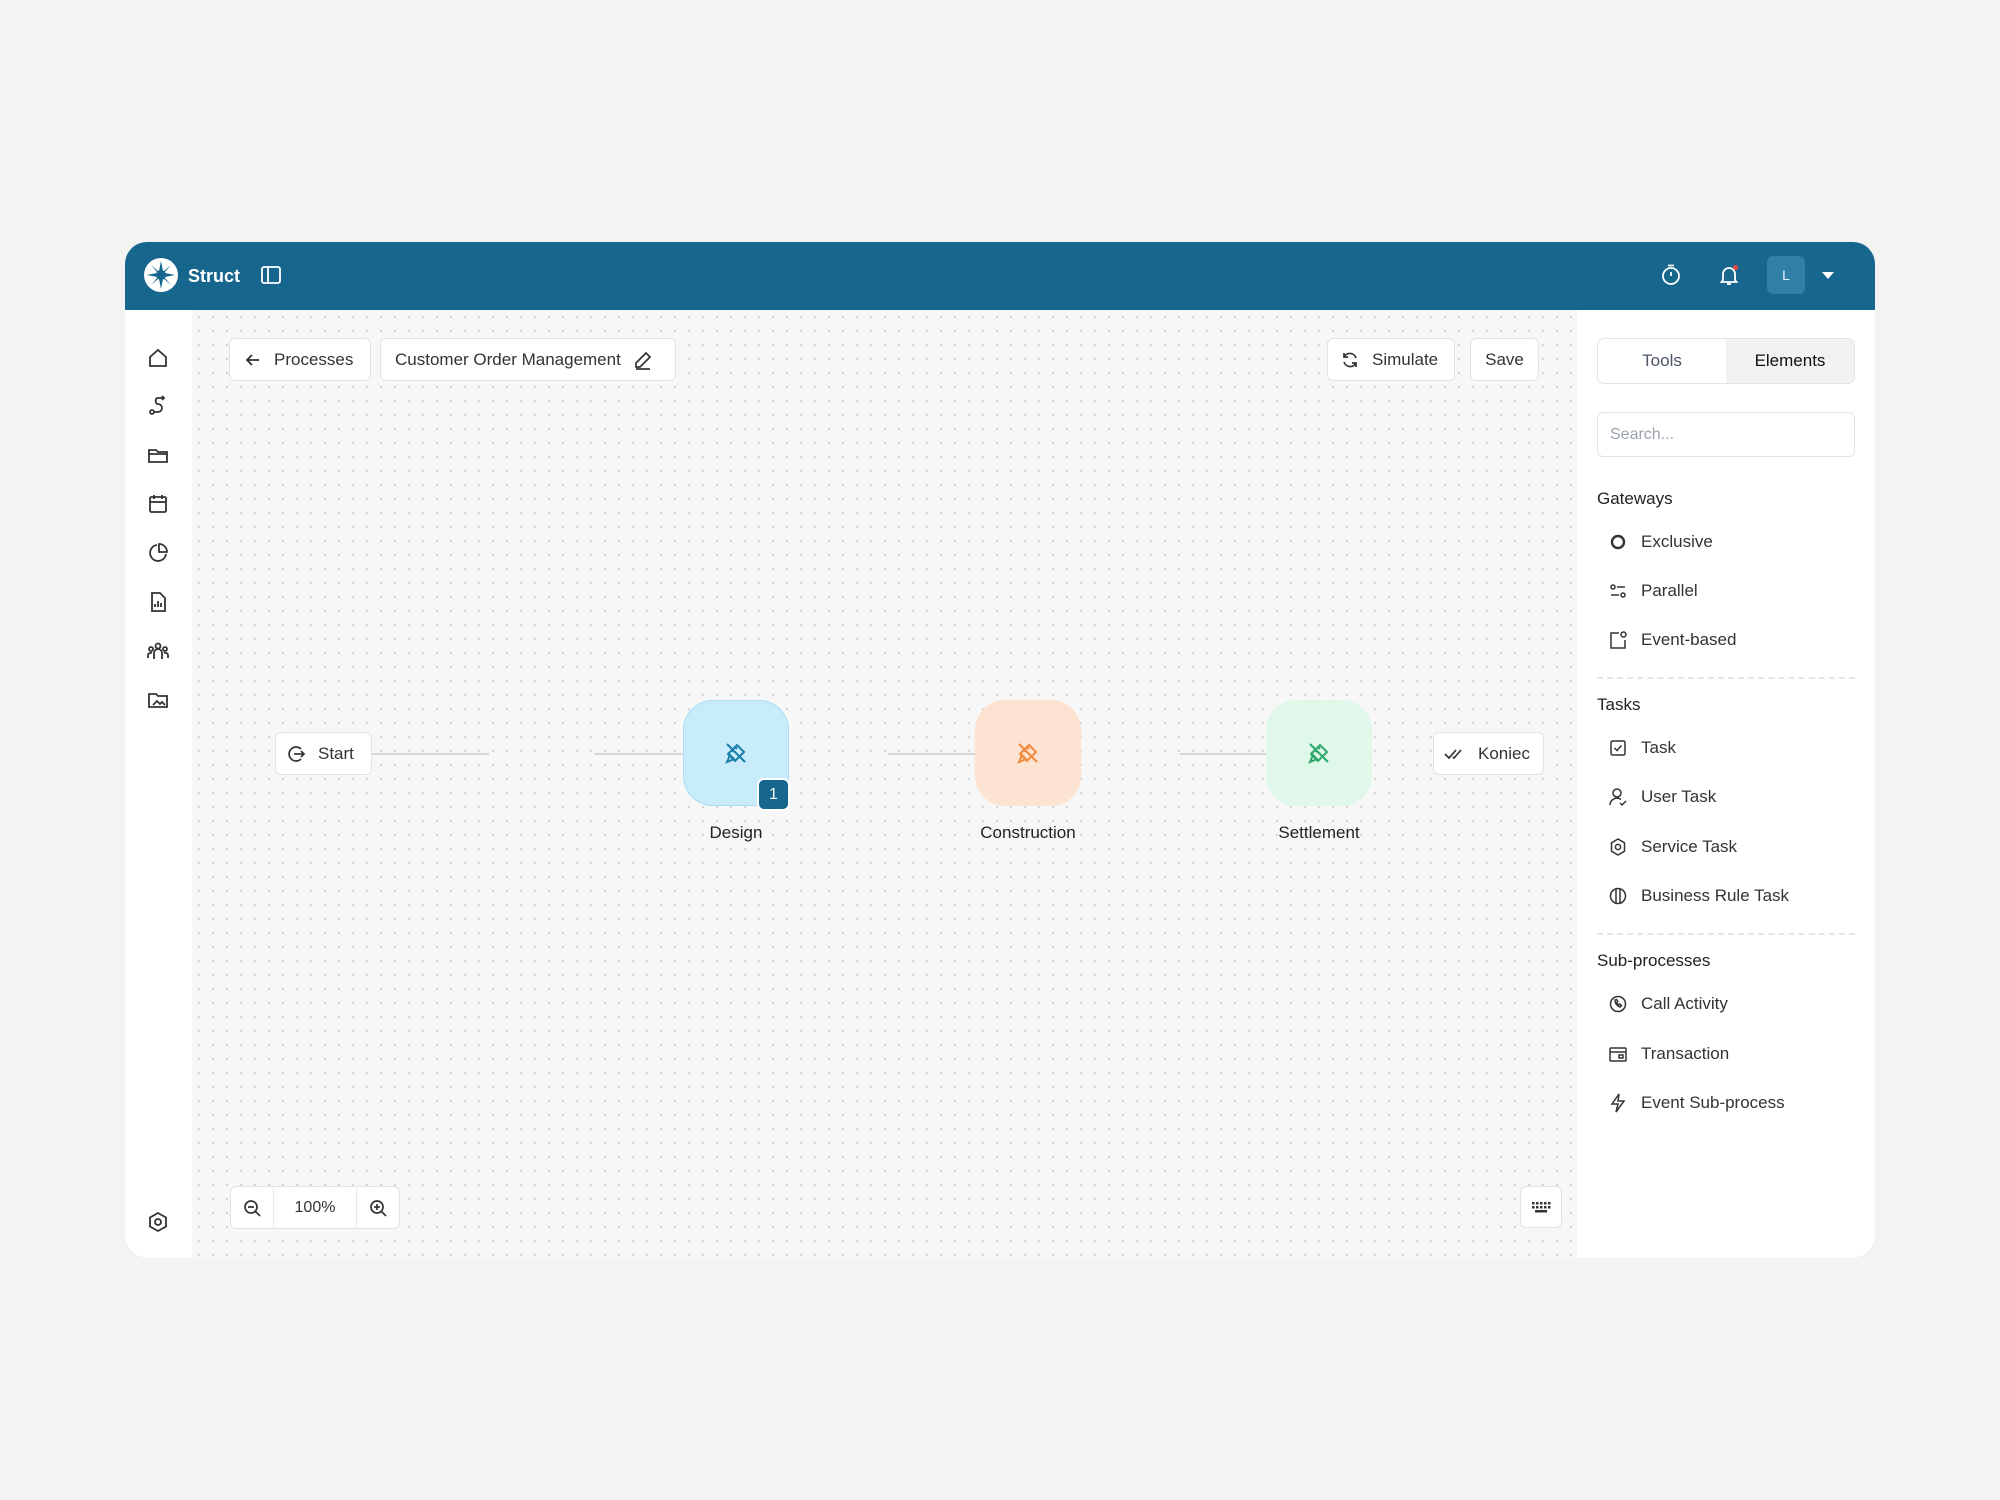 The width and height of the screenshot is (2000, 1500). I want to click on panel-toggle-icon, so click(271, 275).